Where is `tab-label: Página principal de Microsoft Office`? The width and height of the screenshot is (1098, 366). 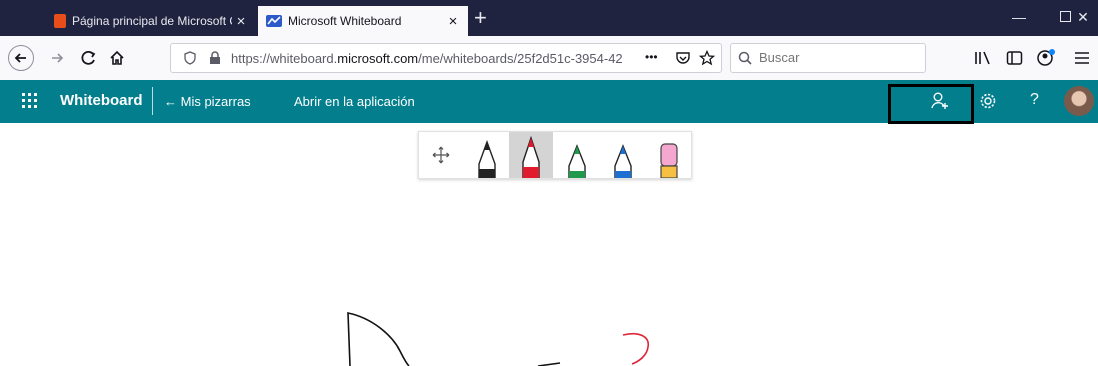
tab-label: Página principal de Microsoft Office is located at coordinates (152, 21).